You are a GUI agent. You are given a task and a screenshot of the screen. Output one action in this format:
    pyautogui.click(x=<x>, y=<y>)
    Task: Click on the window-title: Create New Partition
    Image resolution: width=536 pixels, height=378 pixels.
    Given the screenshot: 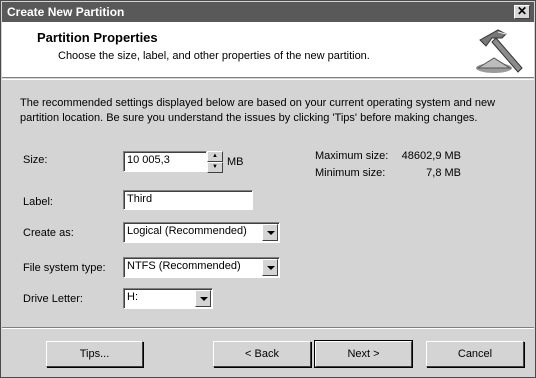 What is the action you would take?
    pyautogui.click(x=66, y=12)
    